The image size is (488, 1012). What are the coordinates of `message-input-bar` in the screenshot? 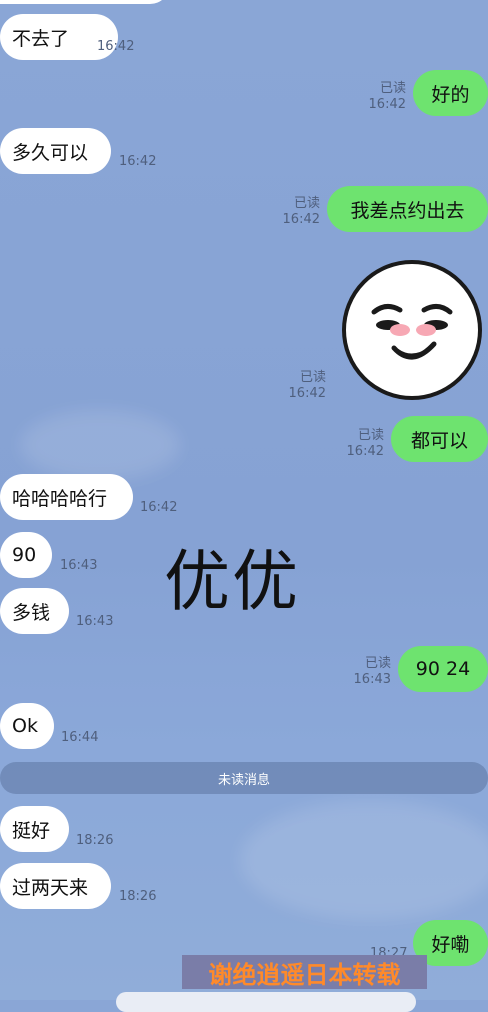 It's located at (266, 1002).